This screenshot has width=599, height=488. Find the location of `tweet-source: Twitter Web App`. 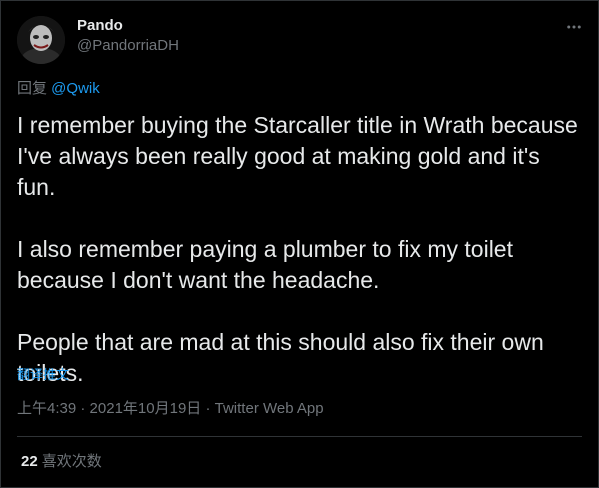

tweet-source: Twitter Web App is located at coordinates (269, 408).